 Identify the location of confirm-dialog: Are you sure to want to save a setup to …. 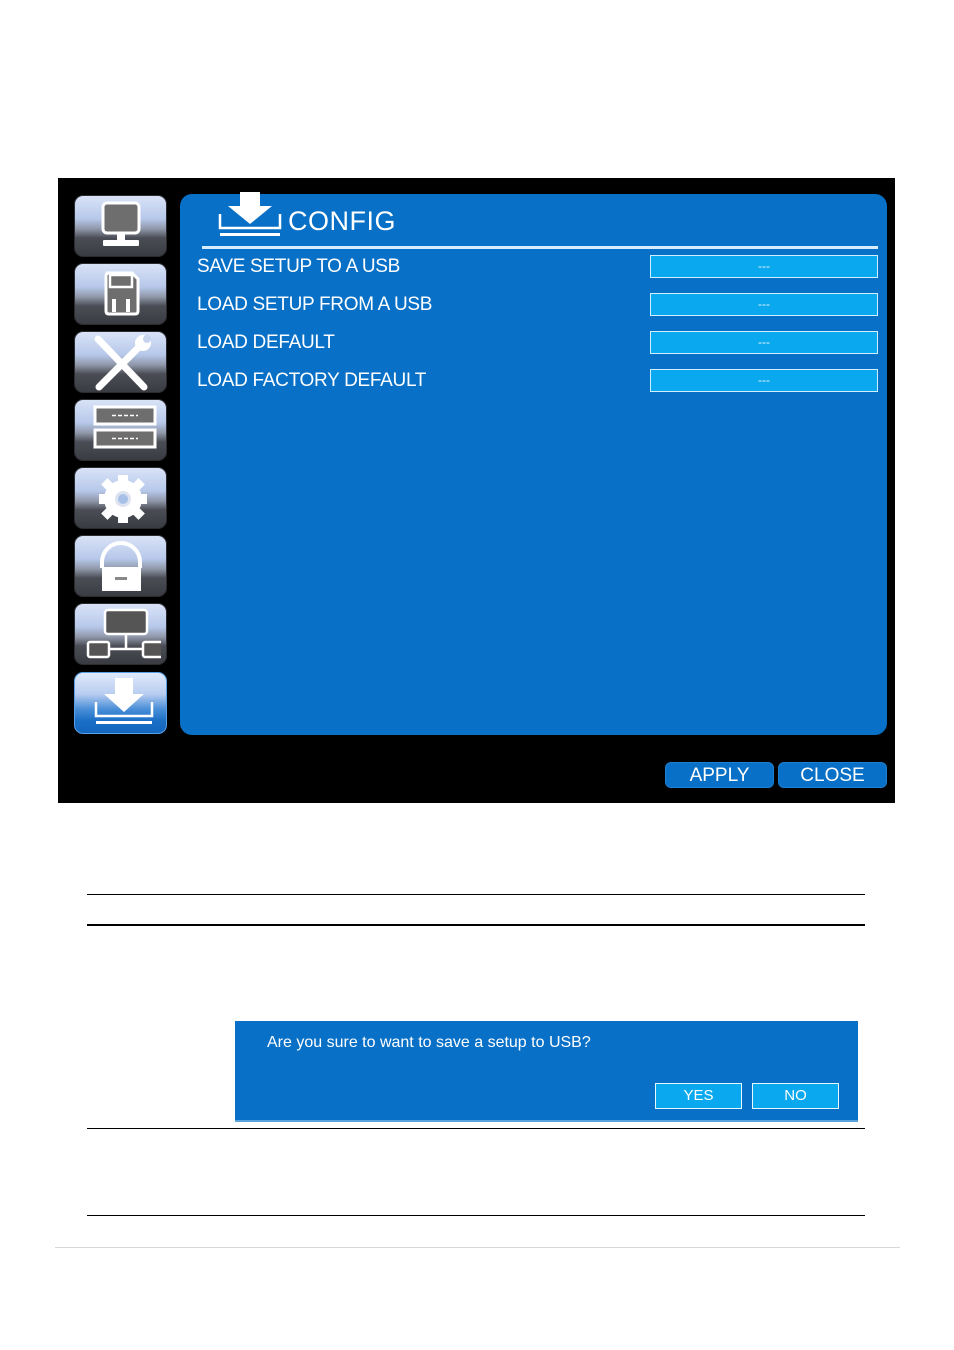
(546, 1071).